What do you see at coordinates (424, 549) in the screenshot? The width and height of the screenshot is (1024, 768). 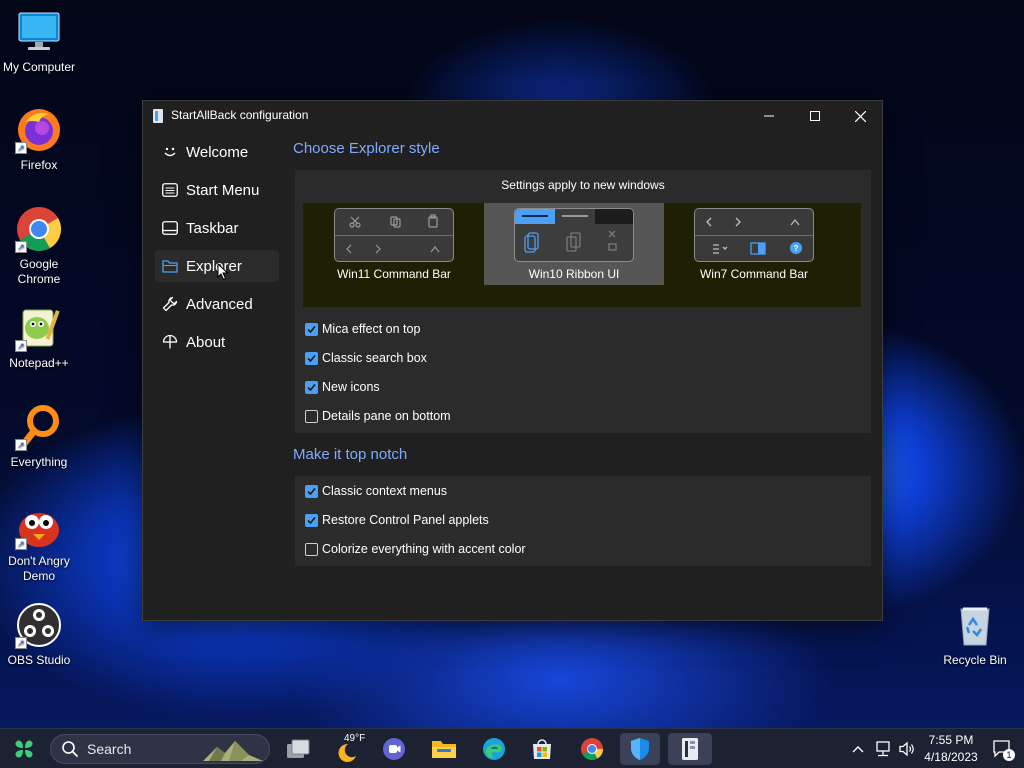 I see `checkbox-label: Colorize everything with accent color` at bounding box center [424, 549].